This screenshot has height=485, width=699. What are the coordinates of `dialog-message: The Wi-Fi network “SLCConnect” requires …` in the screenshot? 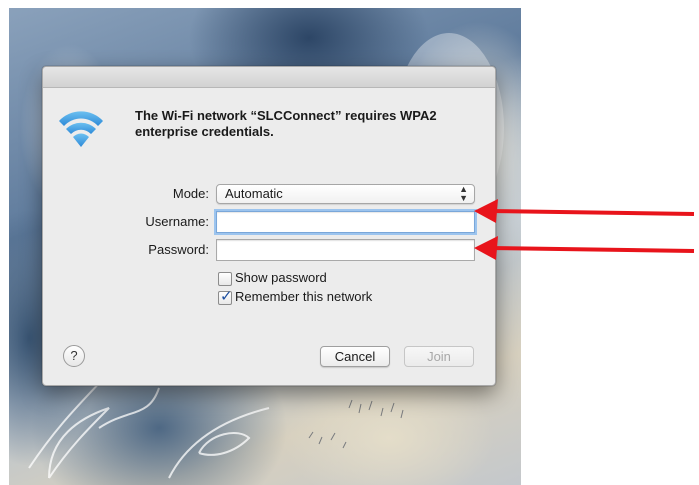 It's located at (286, 123).